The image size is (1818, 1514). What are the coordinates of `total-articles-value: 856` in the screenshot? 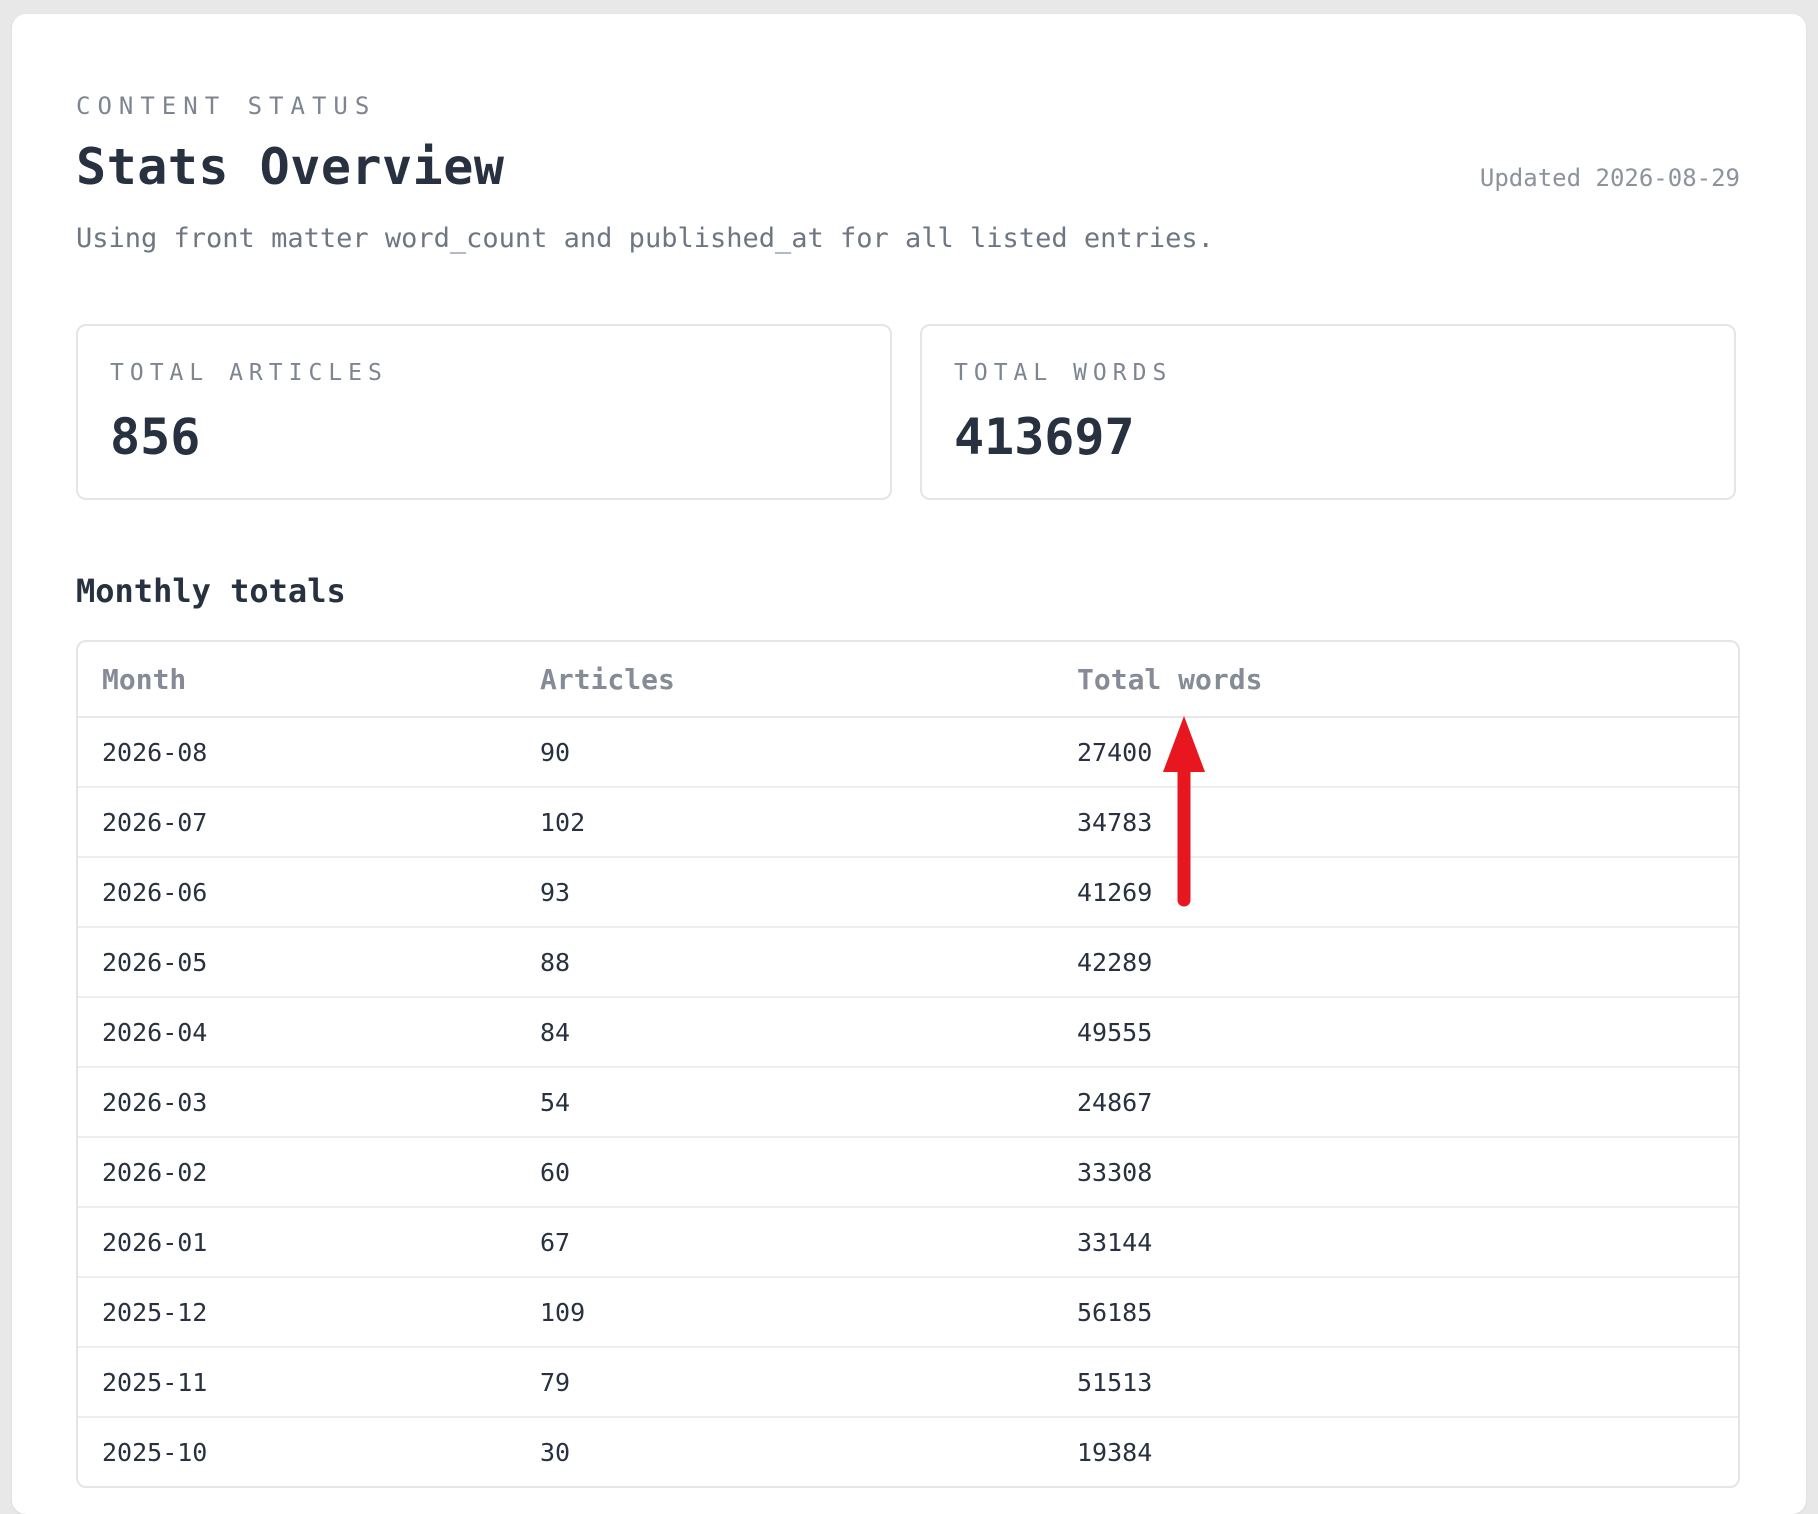 It's located at (155, 437).